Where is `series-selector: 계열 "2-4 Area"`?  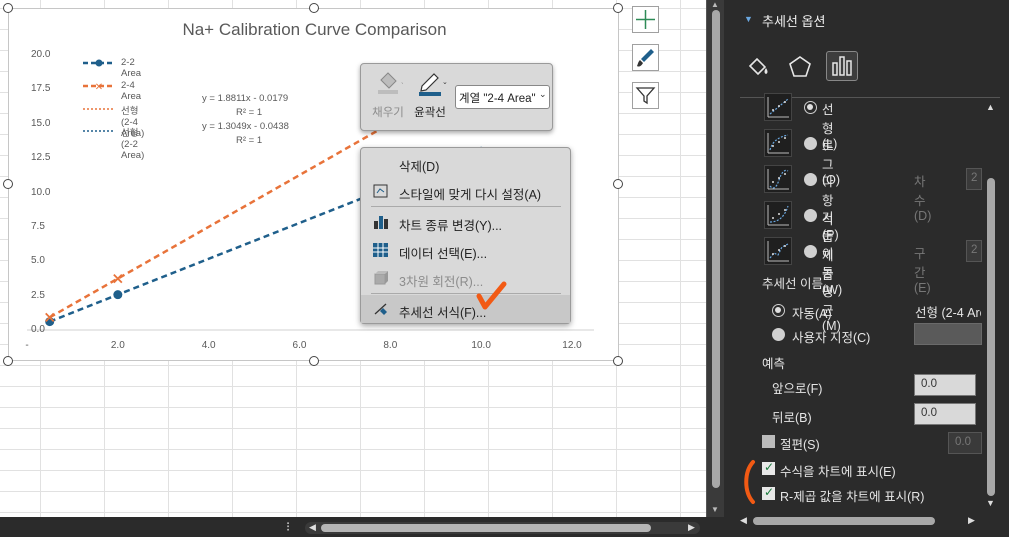 series-selector: 계열 "2-4 Area" is located at coordinates (502, 97).